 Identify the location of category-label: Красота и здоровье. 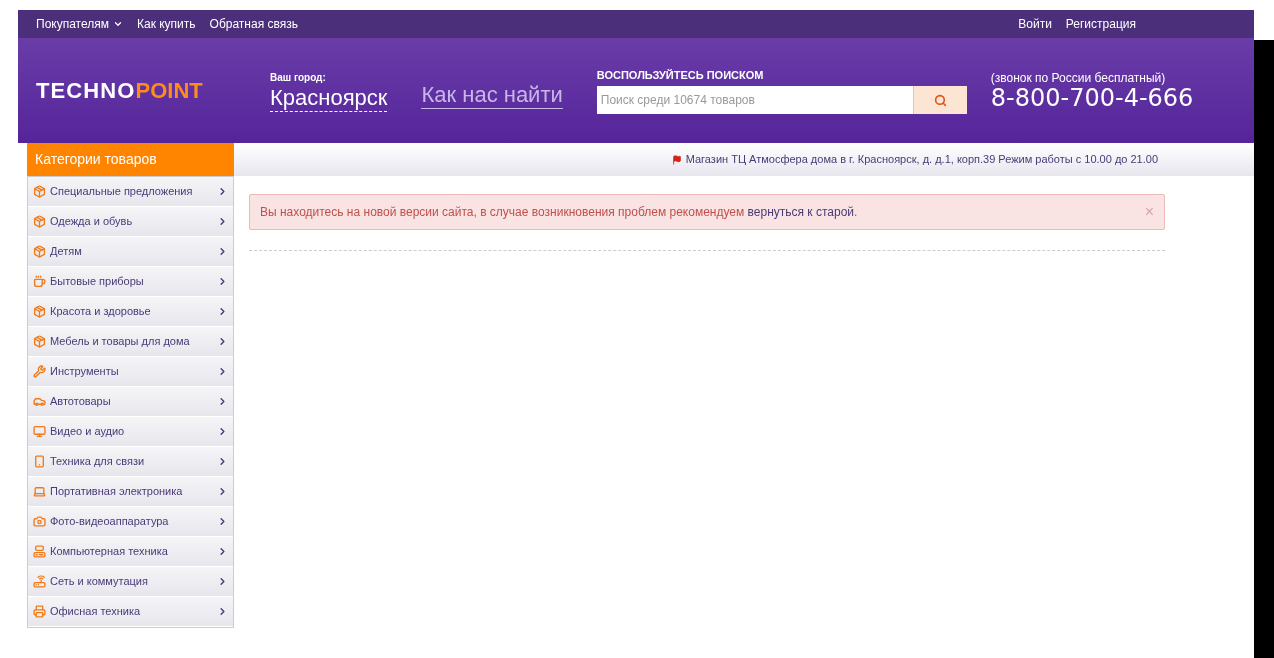
(101, 312).